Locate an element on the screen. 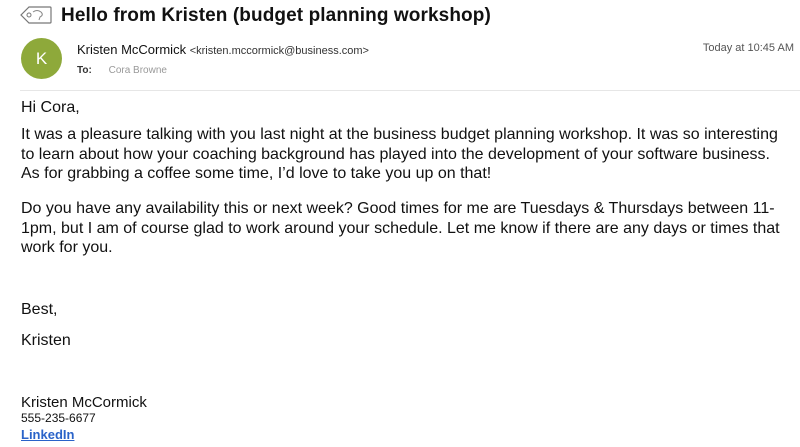  sender-email: <kristen.mccormick@business.com> is located at coordinates (279, 51).